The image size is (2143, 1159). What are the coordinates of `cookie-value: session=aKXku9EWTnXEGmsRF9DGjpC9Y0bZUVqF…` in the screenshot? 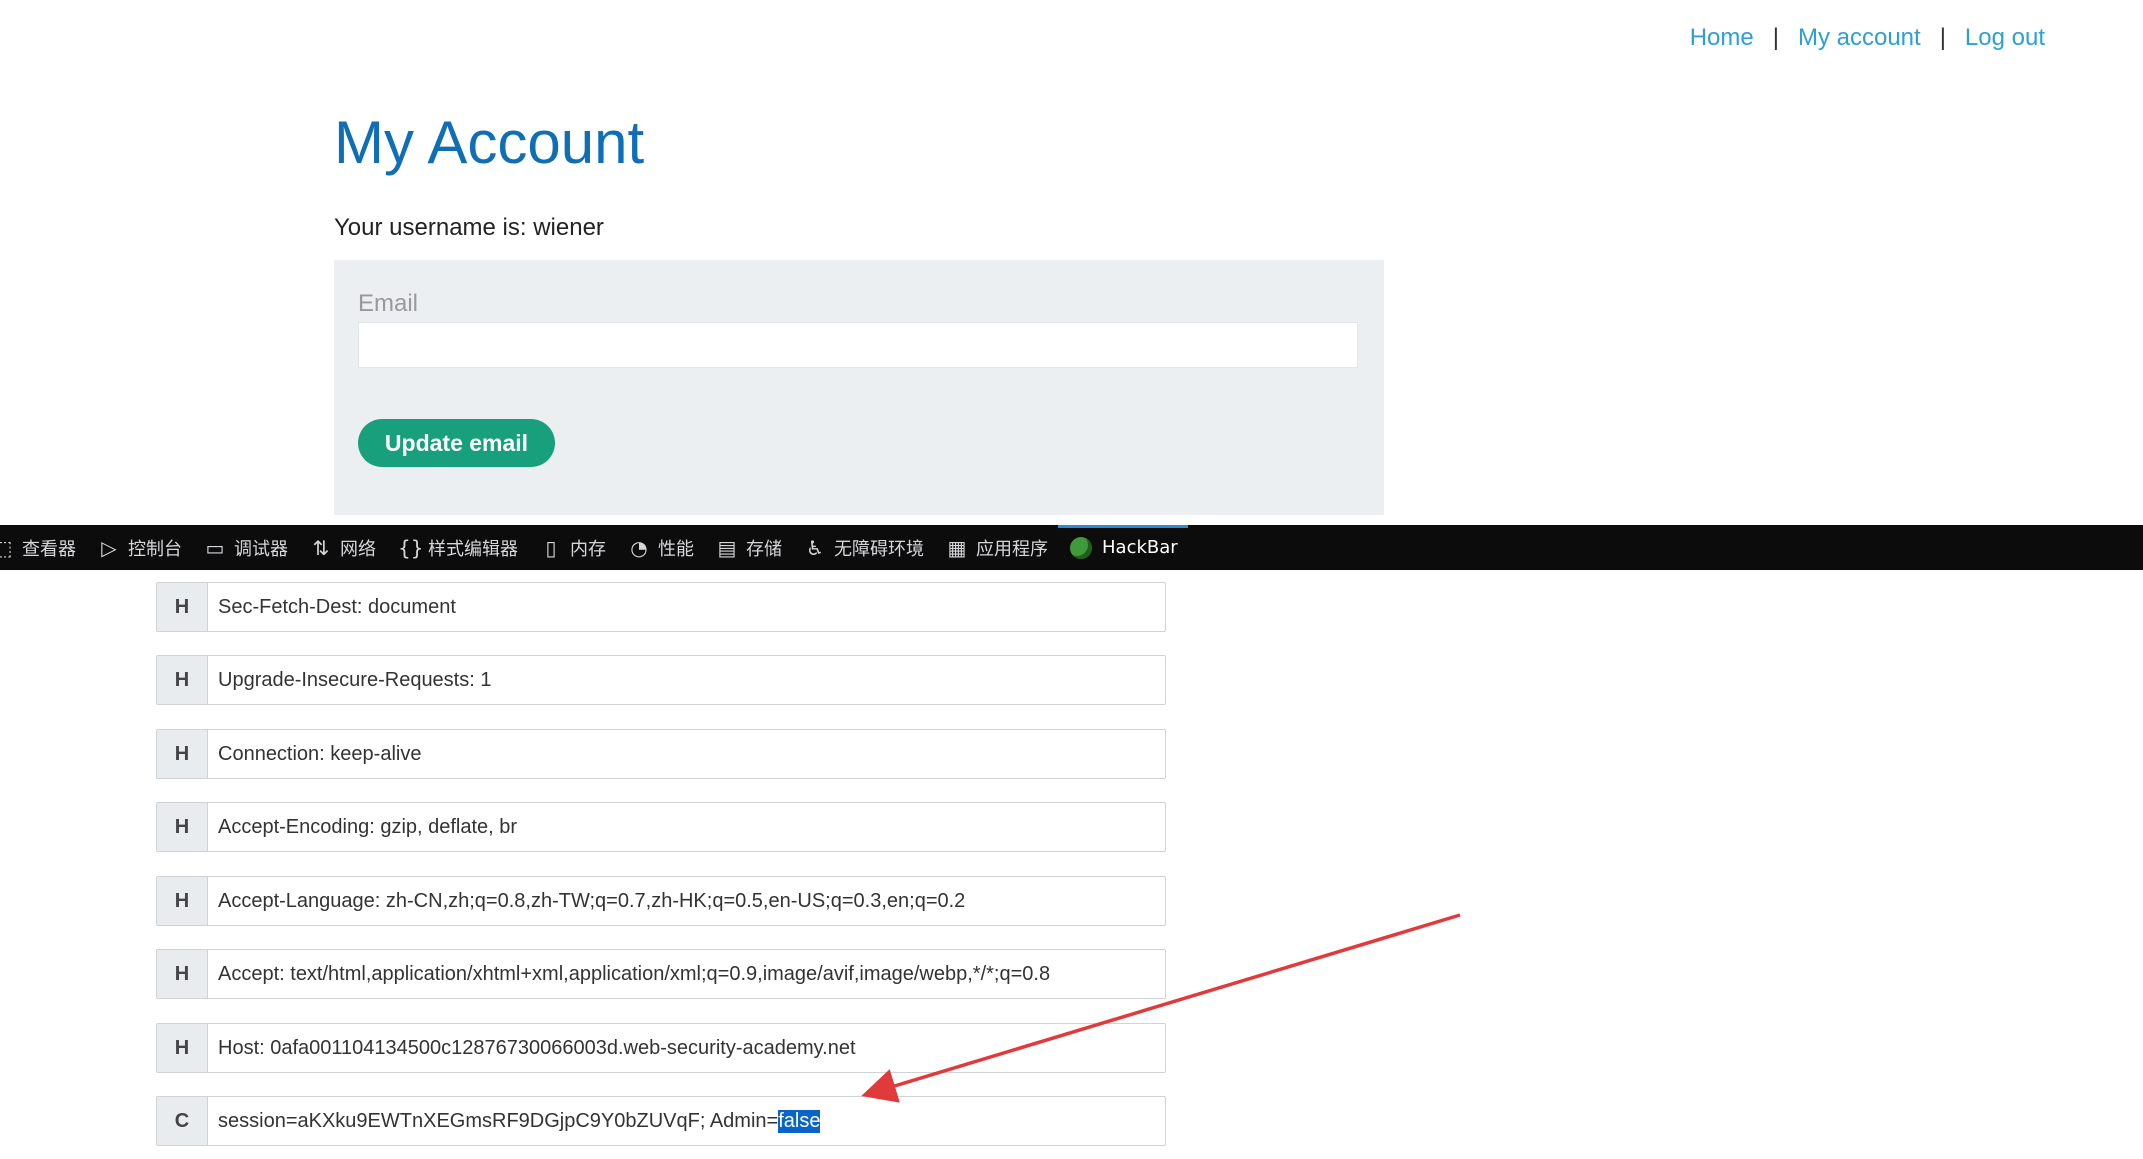 It's located at (514, 1121).